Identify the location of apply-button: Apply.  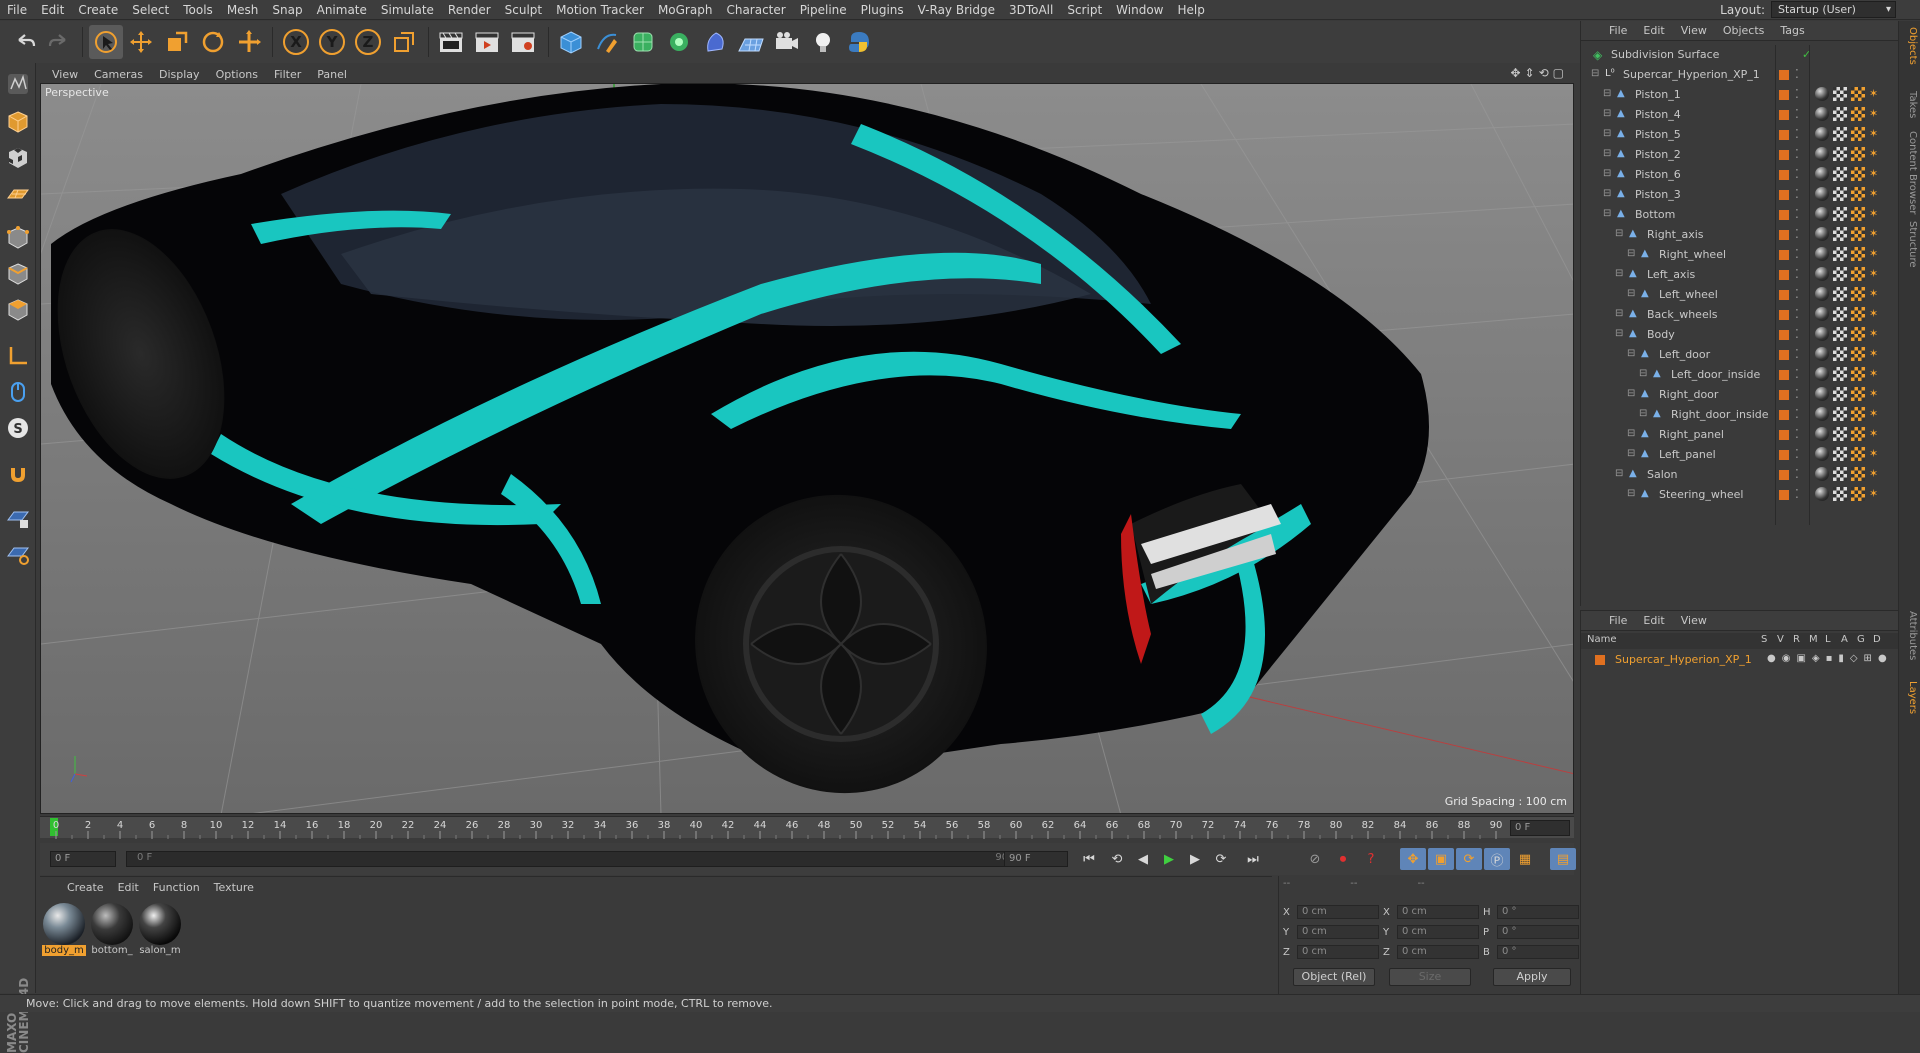
(1532, 977).